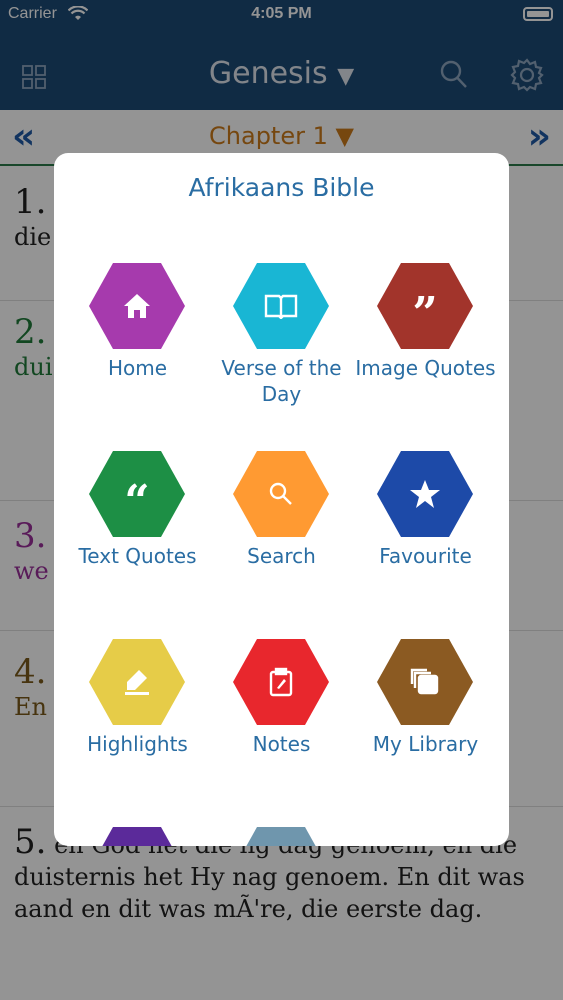 The height and width of the screenshot is (1000, 563). What do you see at coordinates (137, 353) in the screenshot?
I see `menu-item-home: Home` at bounding box center [137, 353].